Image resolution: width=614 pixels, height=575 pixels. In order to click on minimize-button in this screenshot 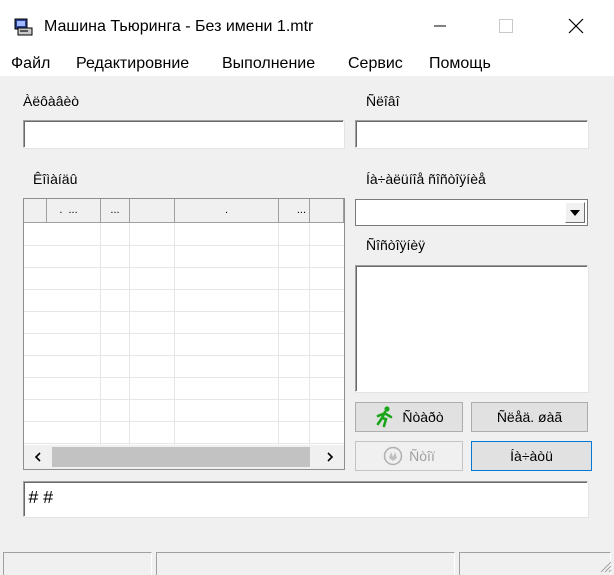, I will do `click(440, 26)`.